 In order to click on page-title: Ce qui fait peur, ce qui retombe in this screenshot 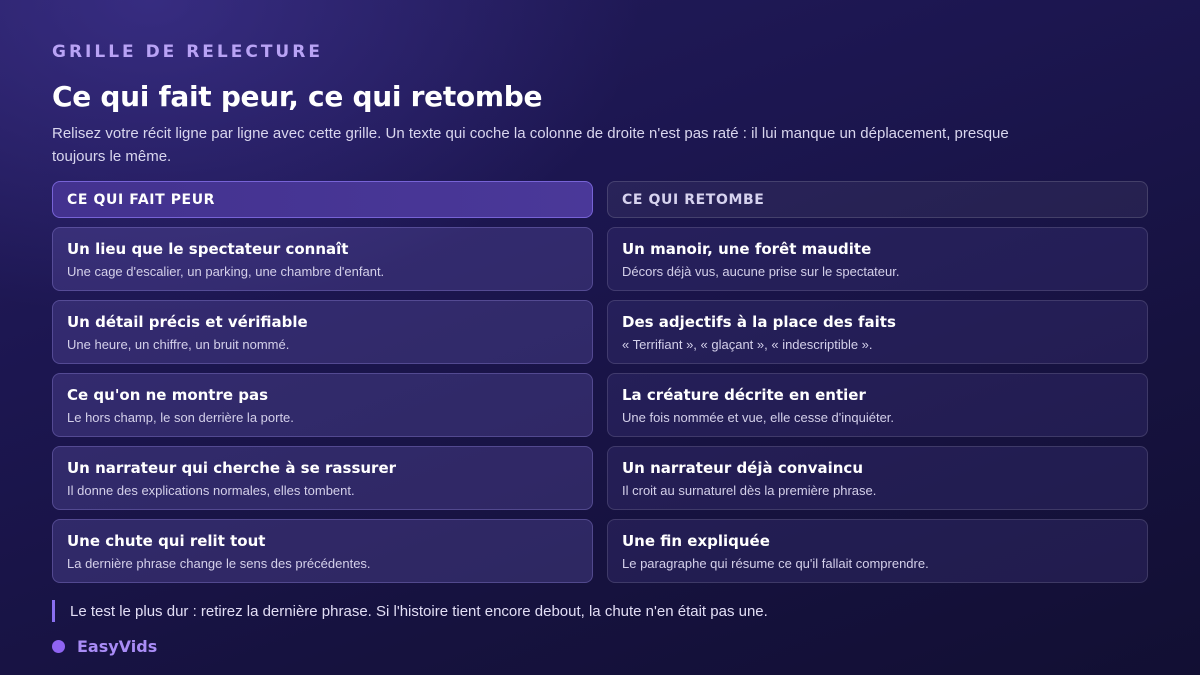, I will do `click(297, 96)`.